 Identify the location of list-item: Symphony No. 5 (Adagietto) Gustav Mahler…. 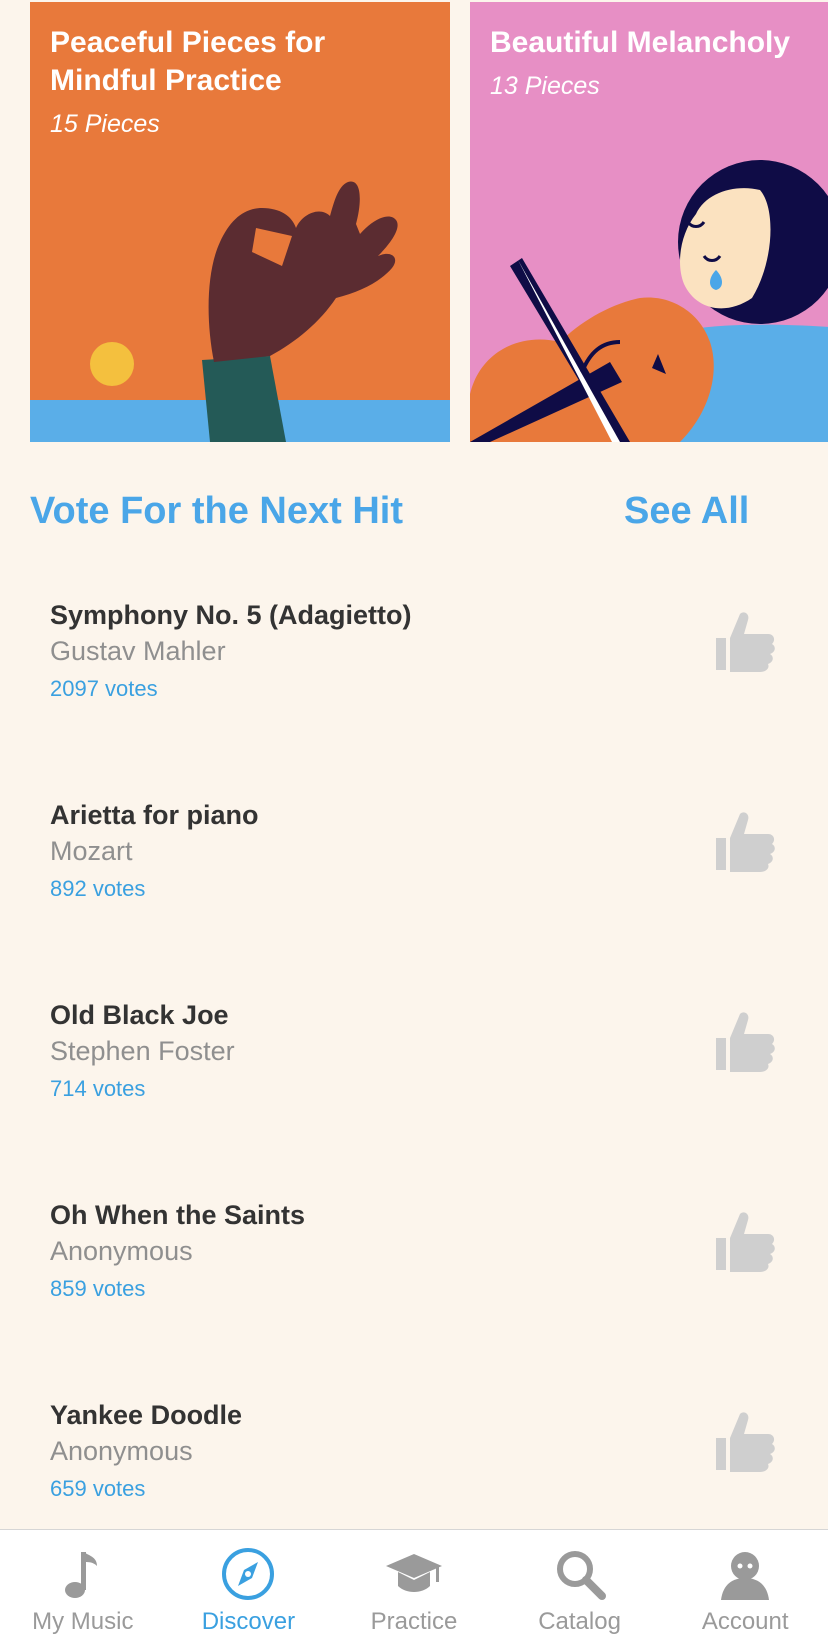
(414, 680).